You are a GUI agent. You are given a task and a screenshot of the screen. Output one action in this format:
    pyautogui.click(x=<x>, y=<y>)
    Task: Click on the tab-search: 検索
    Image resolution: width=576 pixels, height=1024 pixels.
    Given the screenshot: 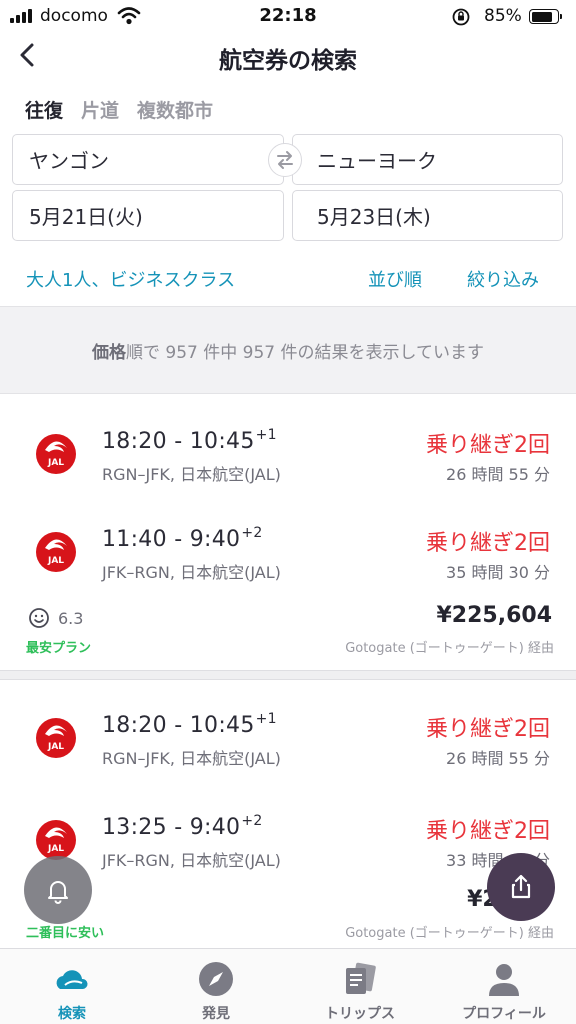 What is the action you would take?
    pyautogui.click(x=72, y=986)
    